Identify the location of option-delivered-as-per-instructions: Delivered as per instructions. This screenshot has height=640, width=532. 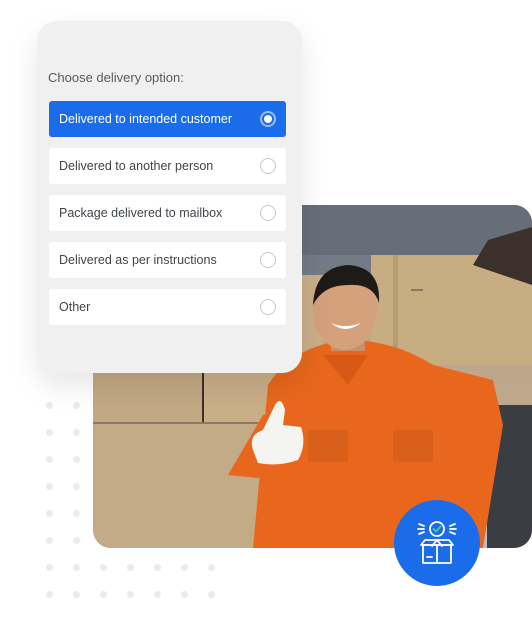
(167, 260).